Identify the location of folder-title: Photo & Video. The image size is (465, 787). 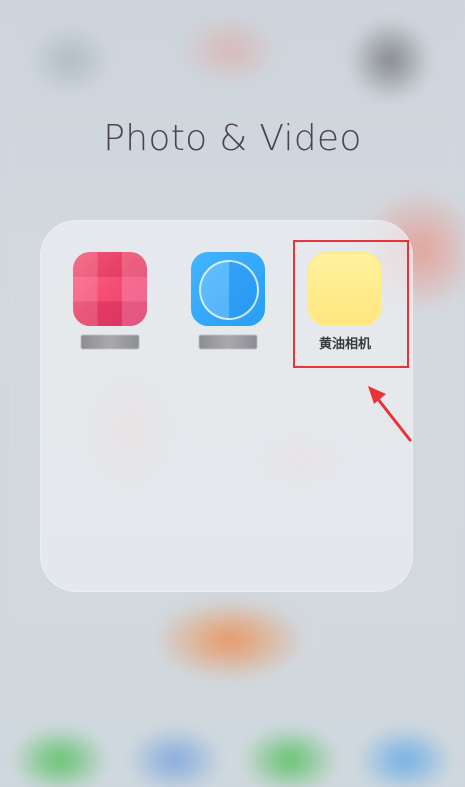
(232, 138).